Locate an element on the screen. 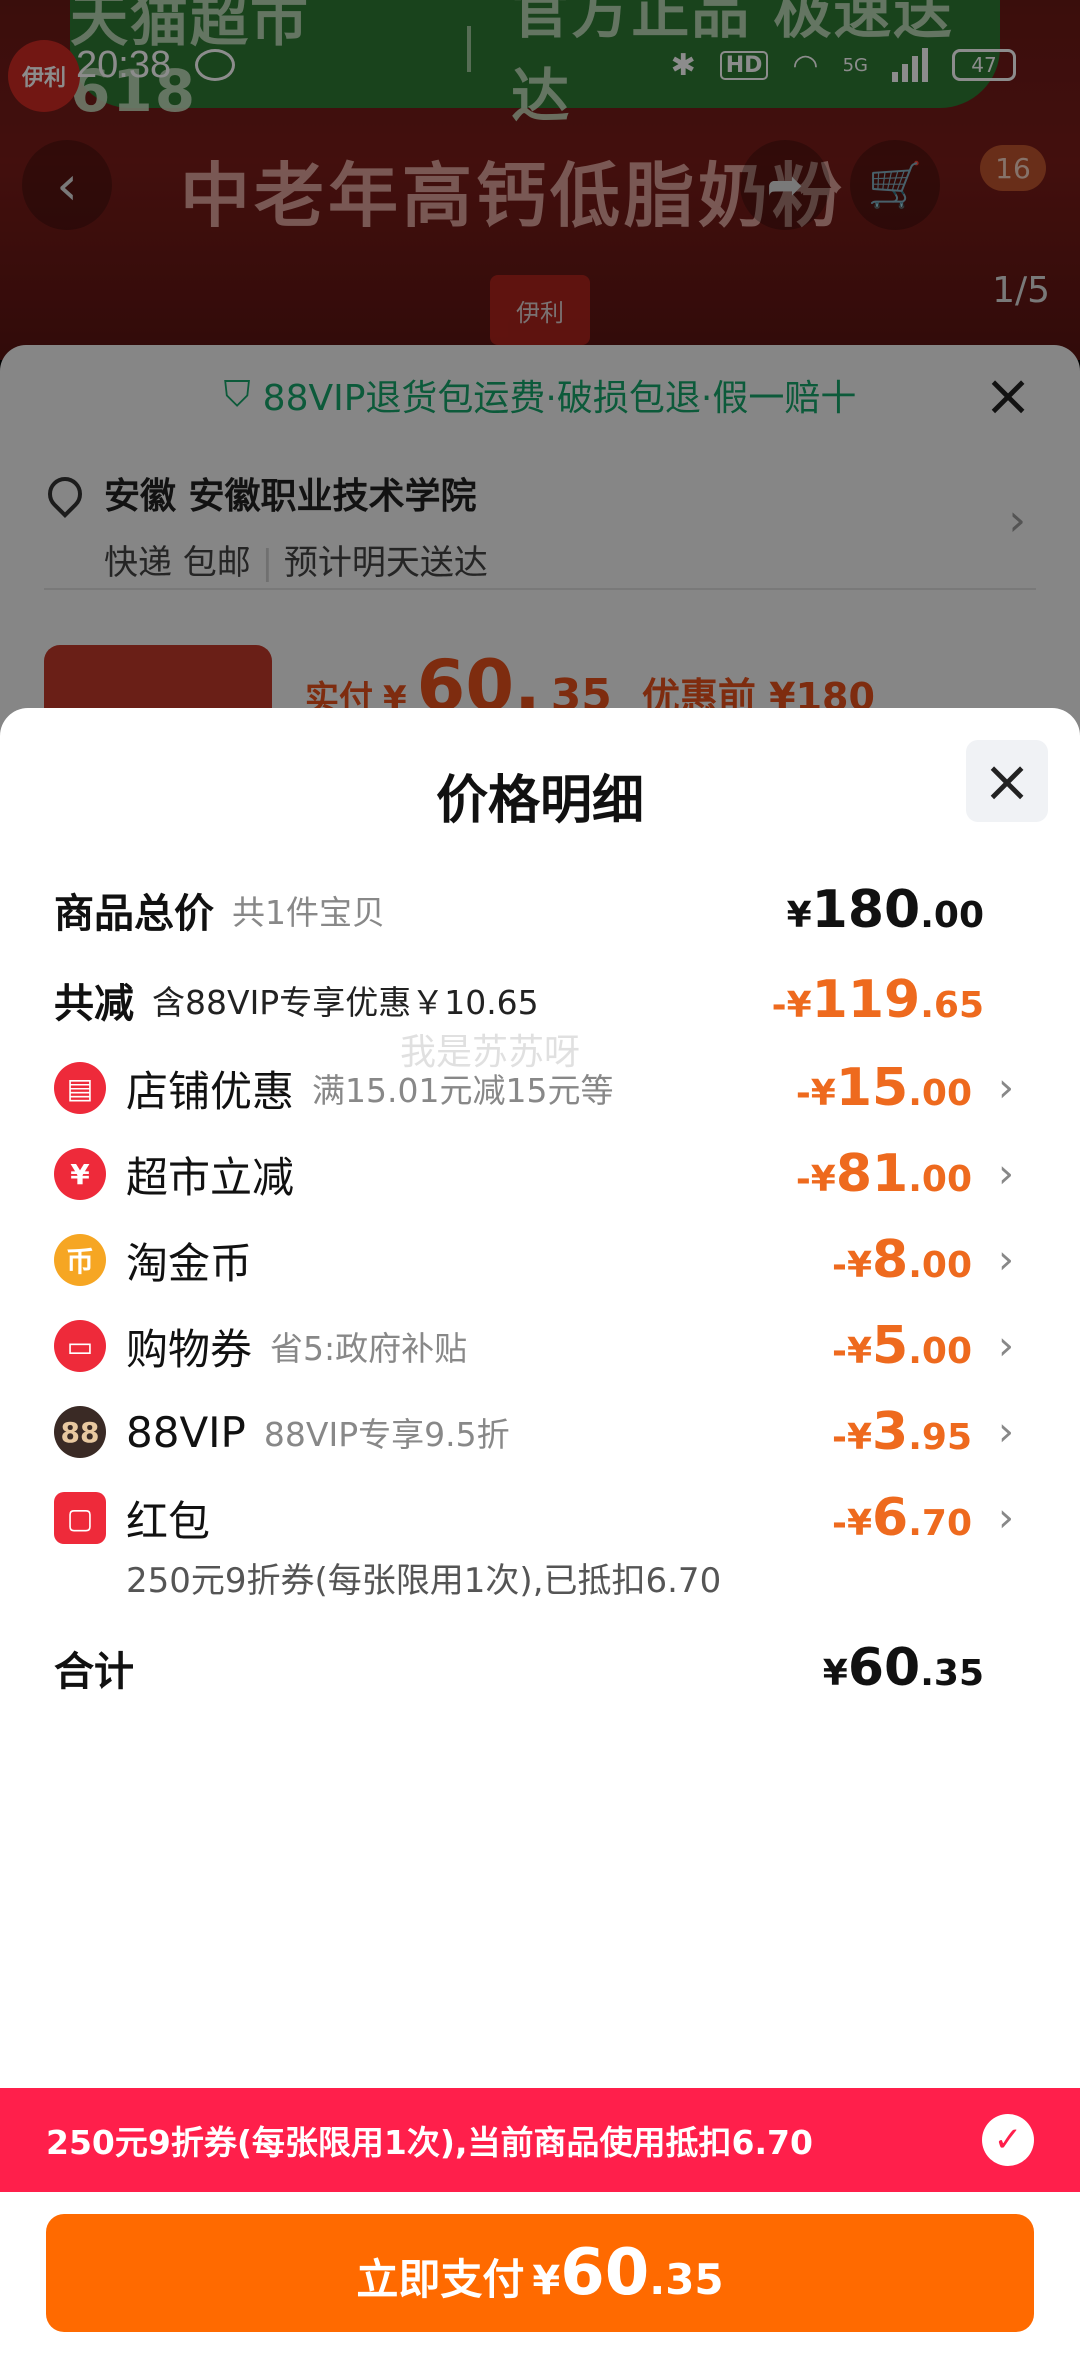 The width and height of the screenshot is (1080, 2376). yuan-discount-icon: ¥ is located at coordinates (80, 1174).